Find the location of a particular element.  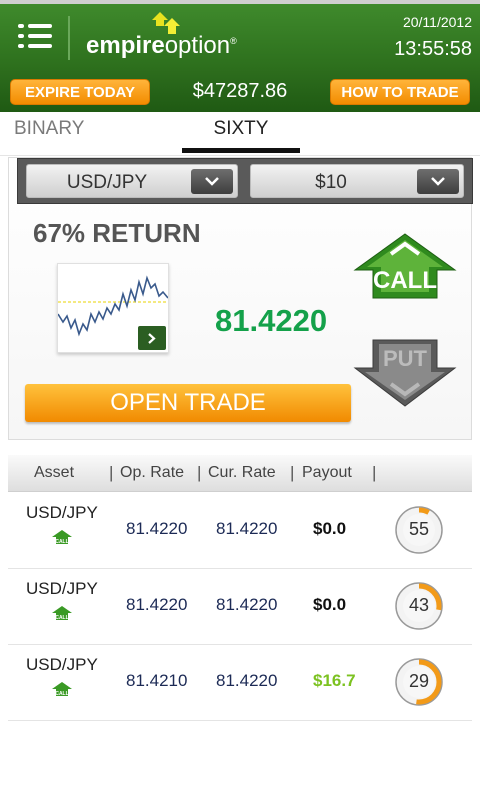

trade-tabs: BINARY SIXTY is located at coordinates (240, 134).